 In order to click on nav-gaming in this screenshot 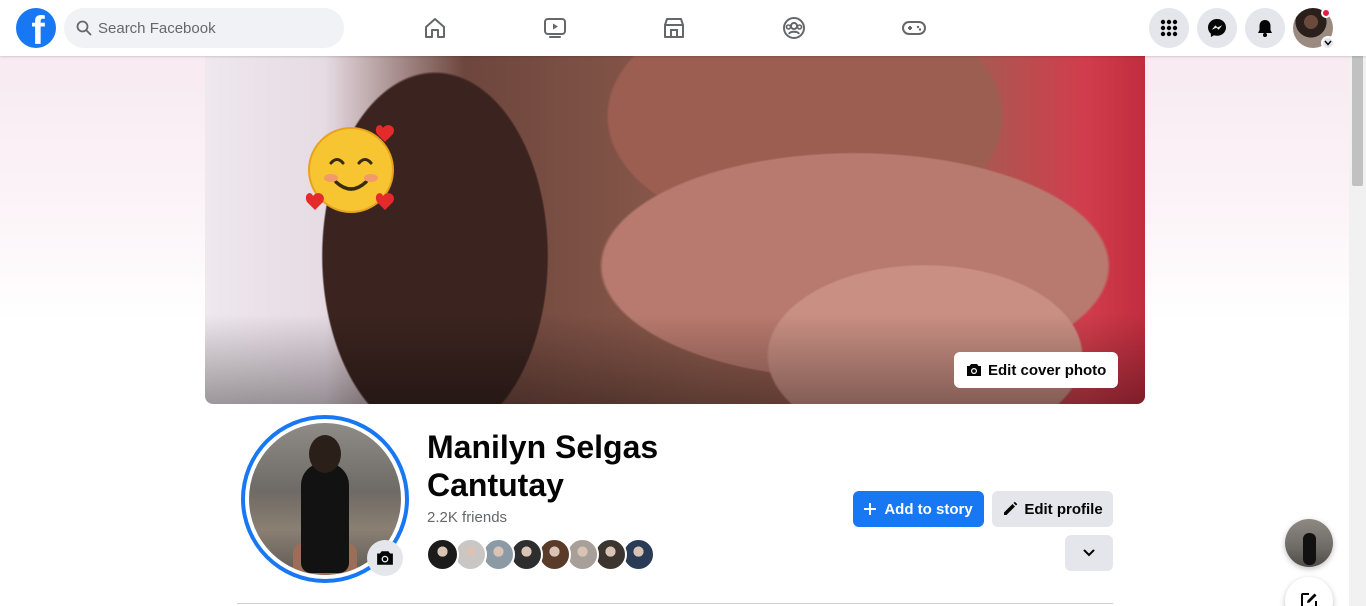, I will do `click(914, 28)`.